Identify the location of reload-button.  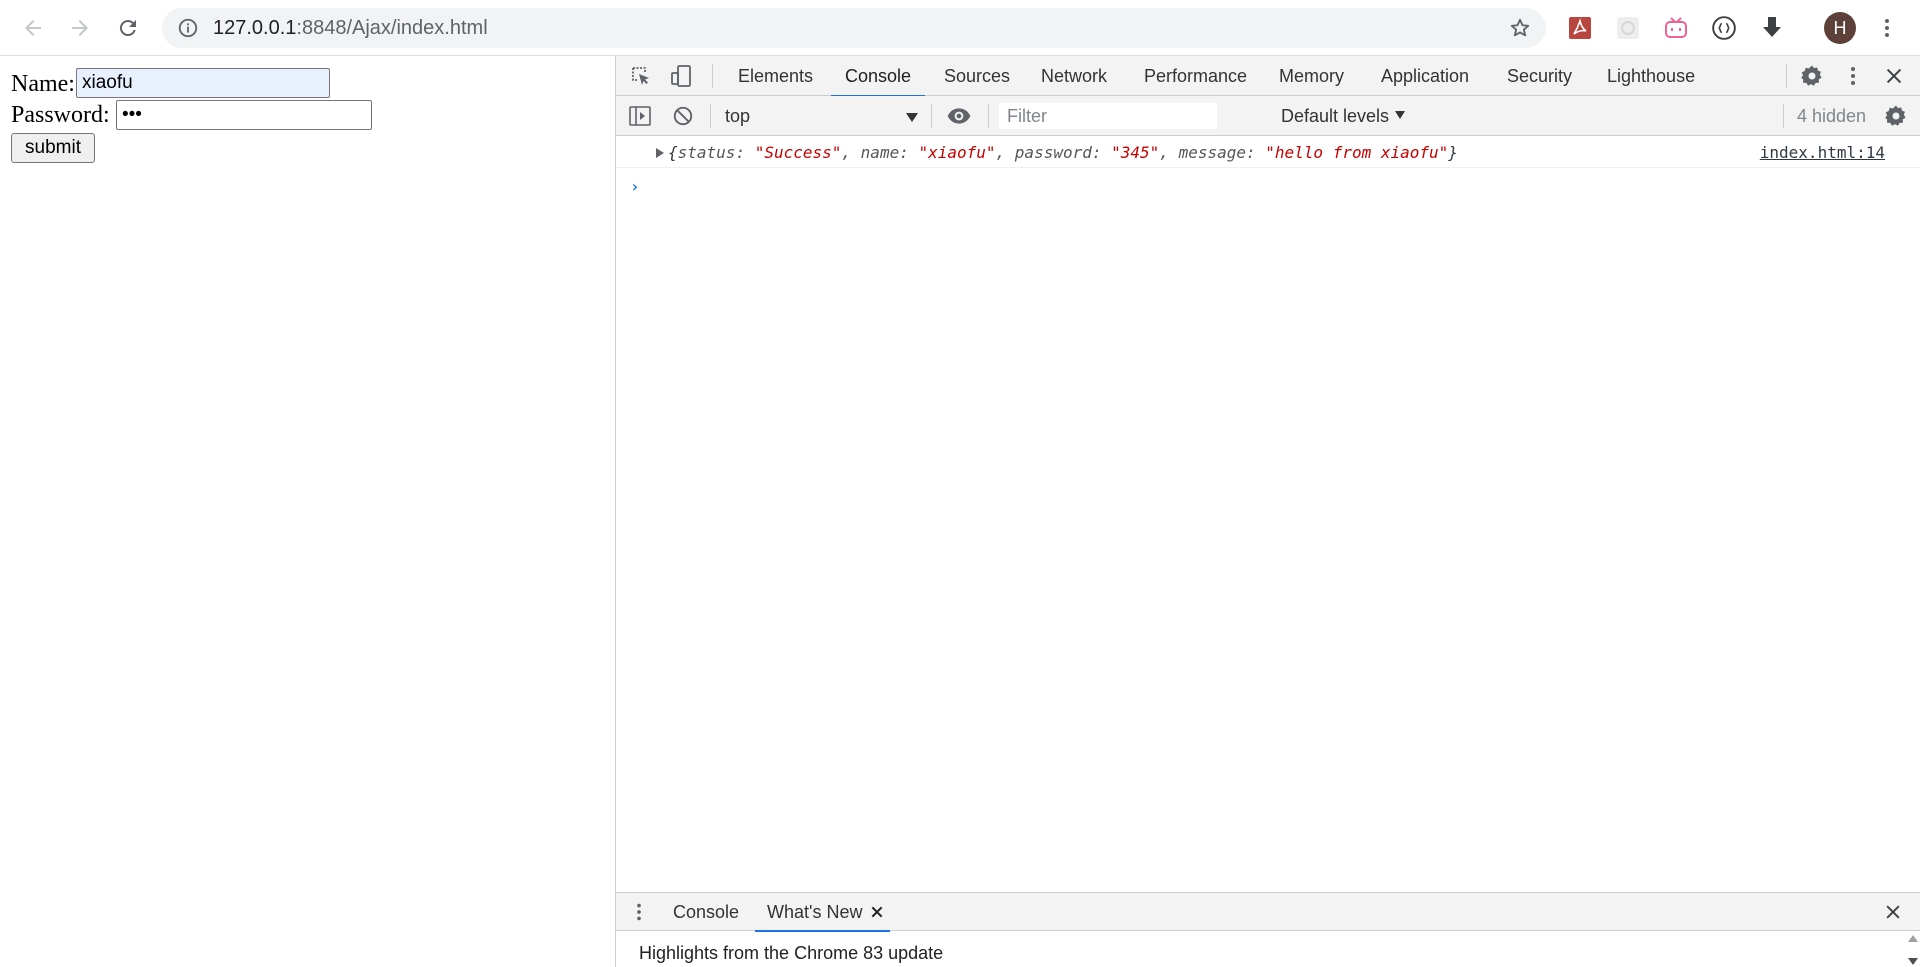
(128, 28).